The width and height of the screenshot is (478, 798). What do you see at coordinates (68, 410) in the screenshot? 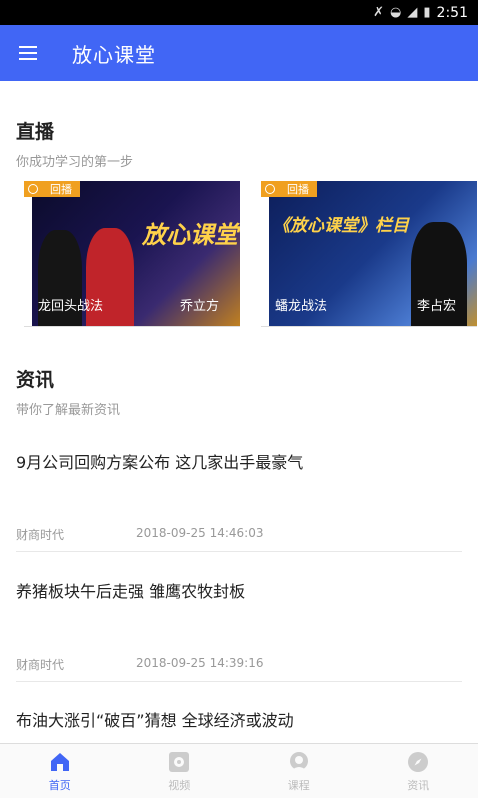
I see `news-section-subtitle: 带你了解最新资讯` at bounding box center [68, 410].